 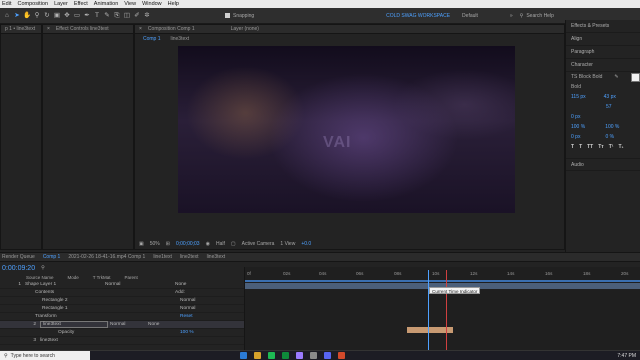 I want to click on faux-italic-icon: T, so click(x=580, y=147).